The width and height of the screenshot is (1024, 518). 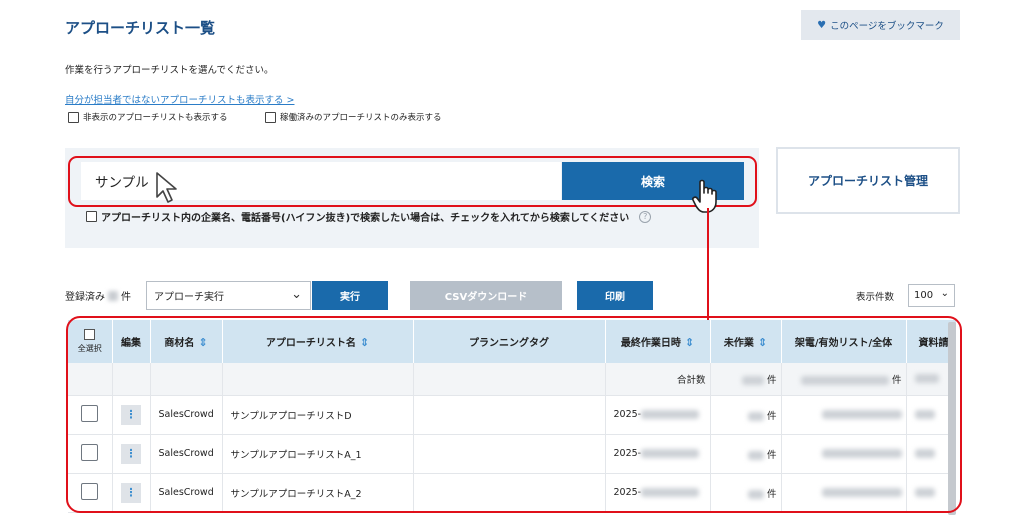 I want to click on registered-number, so click(x=113, y=295).